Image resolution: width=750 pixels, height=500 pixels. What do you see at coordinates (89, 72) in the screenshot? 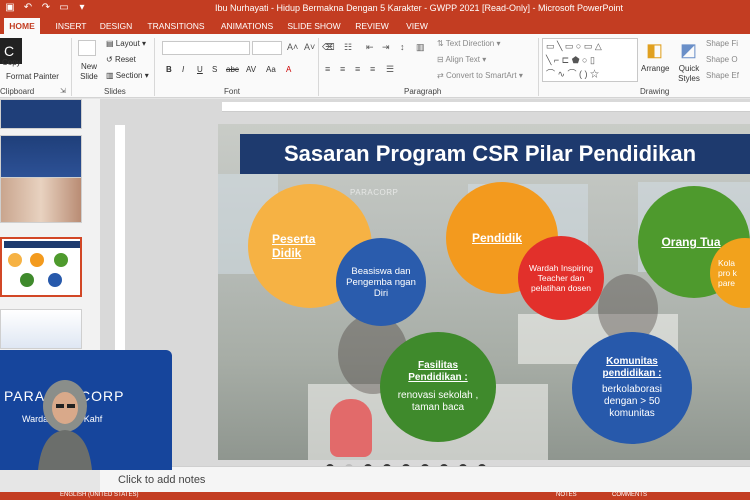
I see `new-slide-button: New Slide` at bounding box center [89, 72].